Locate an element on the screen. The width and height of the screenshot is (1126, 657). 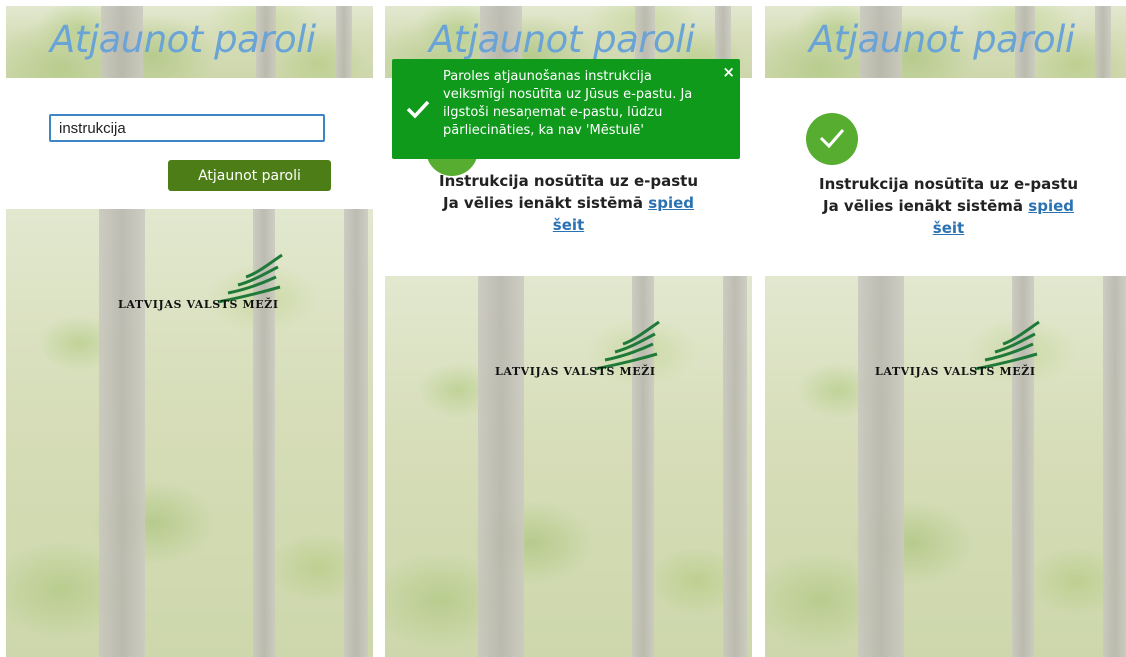
success-check-badge is located at coordinates (832, 139).